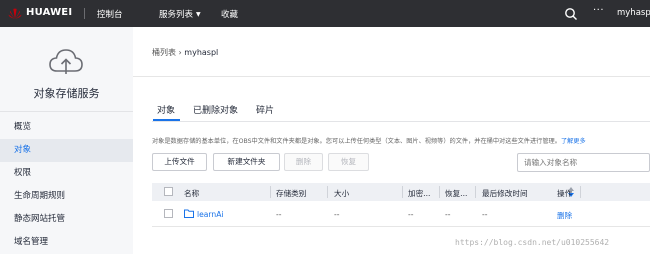  Describe the element at coordinates (448, 214) in the screenshot. I see `cell-restore: --` at that location.